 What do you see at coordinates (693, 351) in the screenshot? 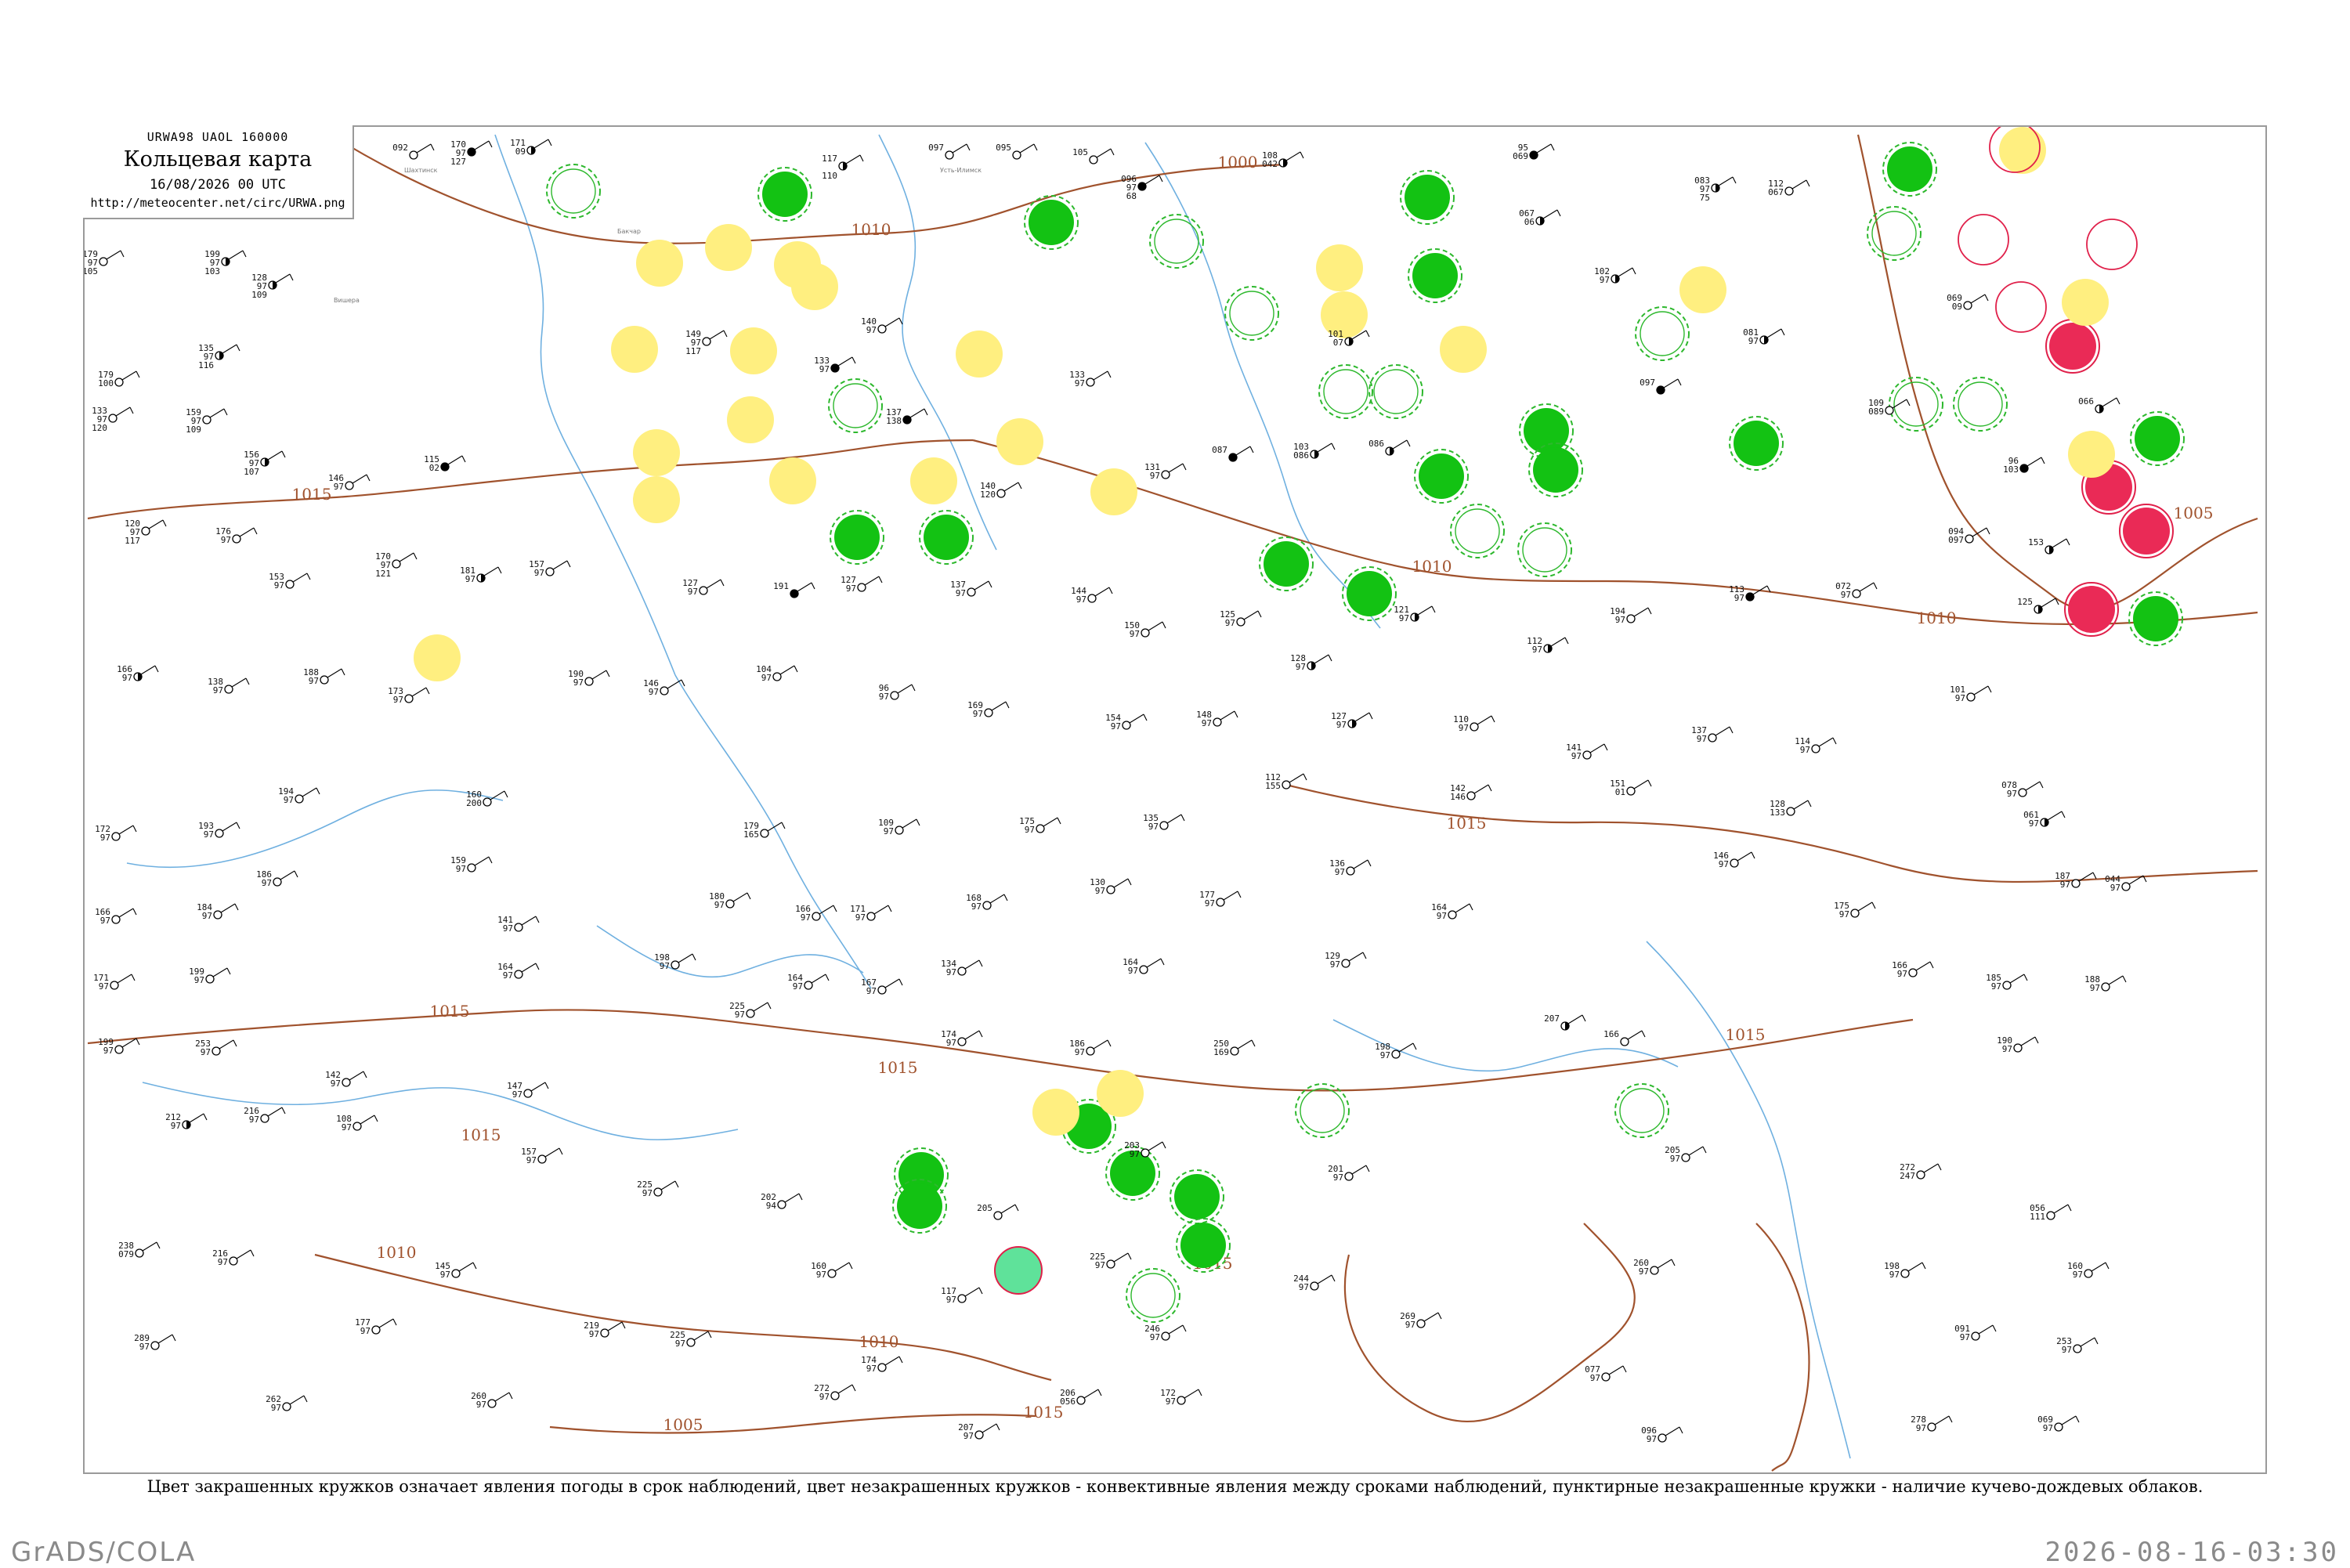
I see `station-dewpoint: 117` at bounding box center [693, 351].